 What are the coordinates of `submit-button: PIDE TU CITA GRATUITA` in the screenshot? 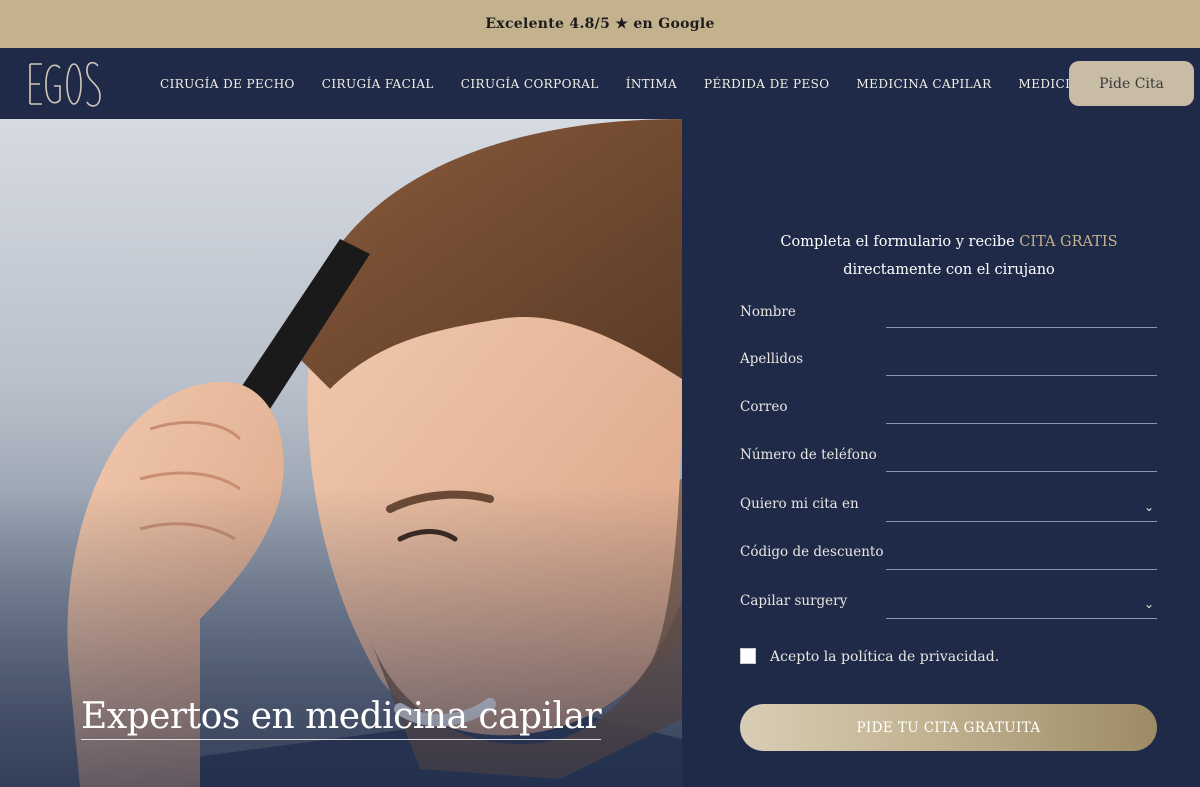 It's located at (948, 727).